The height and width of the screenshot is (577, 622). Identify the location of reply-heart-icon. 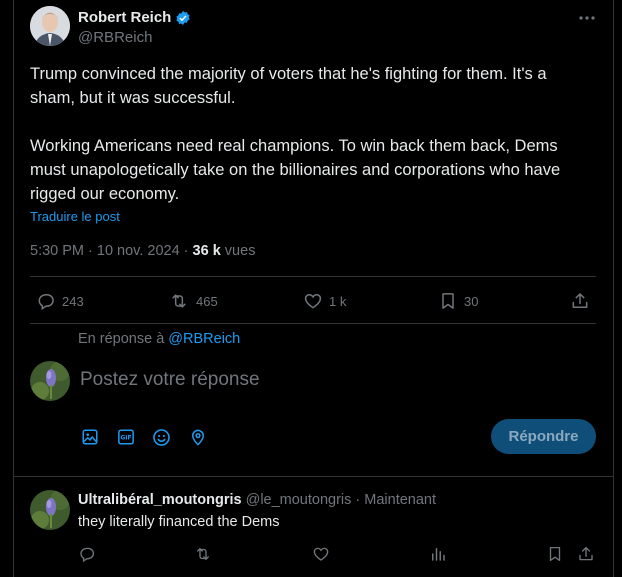
(321, 554).